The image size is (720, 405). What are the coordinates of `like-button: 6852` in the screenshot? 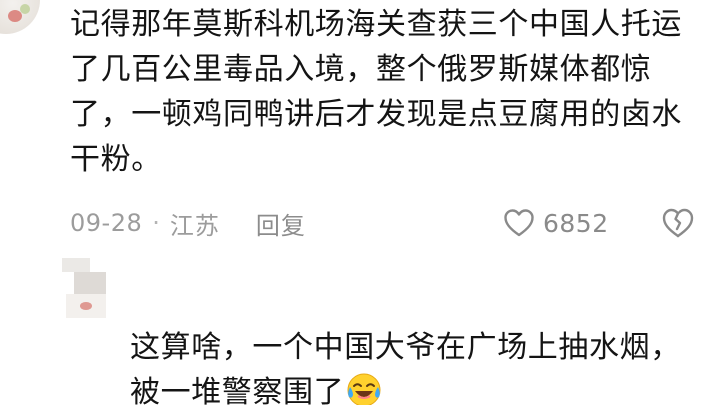 It's located at (556, 223).